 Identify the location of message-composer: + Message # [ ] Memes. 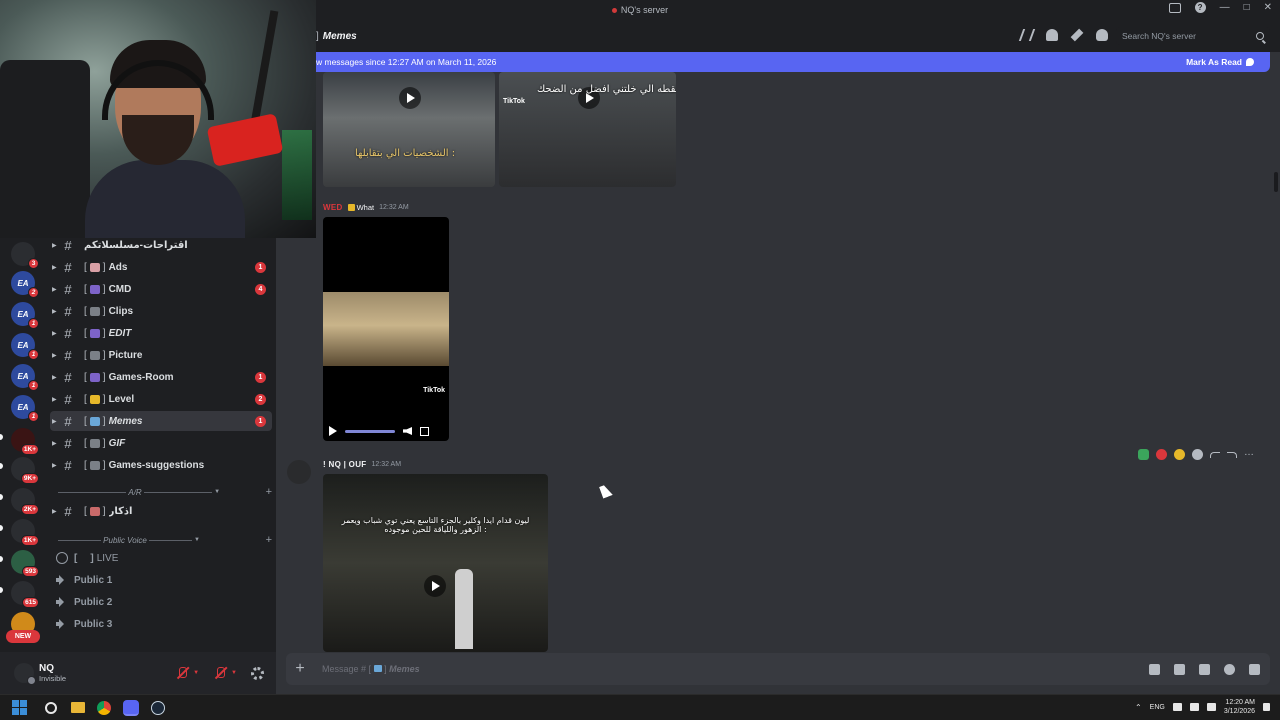
(778, 669).